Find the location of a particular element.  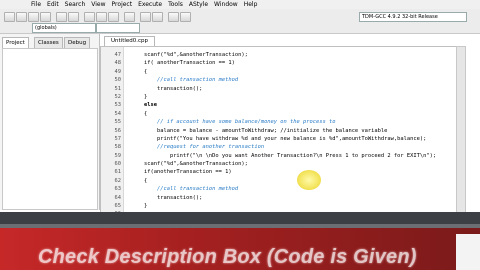

project-tree is located at coordinates (50, 129).